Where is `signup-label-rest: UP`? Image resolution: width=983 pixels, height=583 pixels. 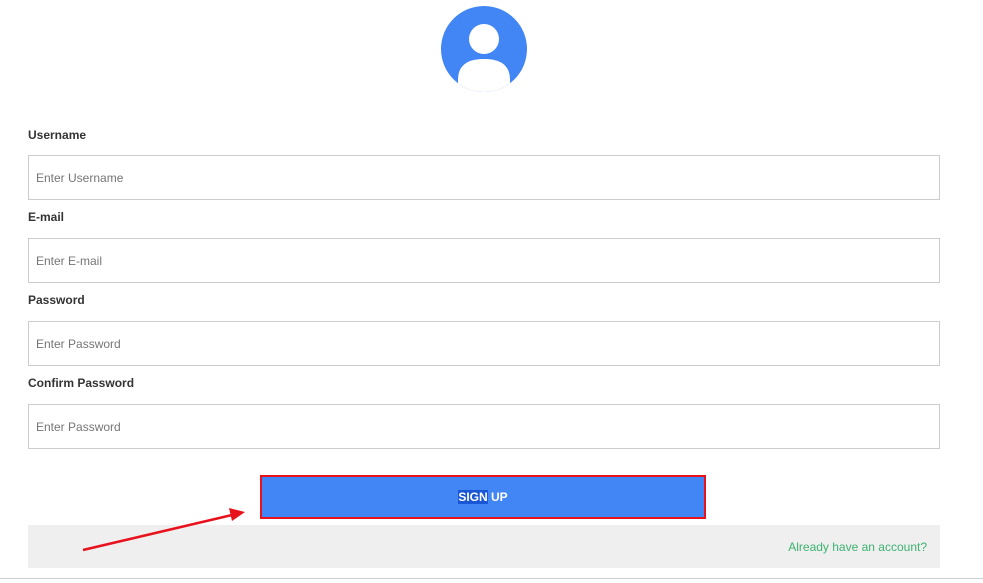
signup-label-rest: UP is located at coordinates (497, 497).